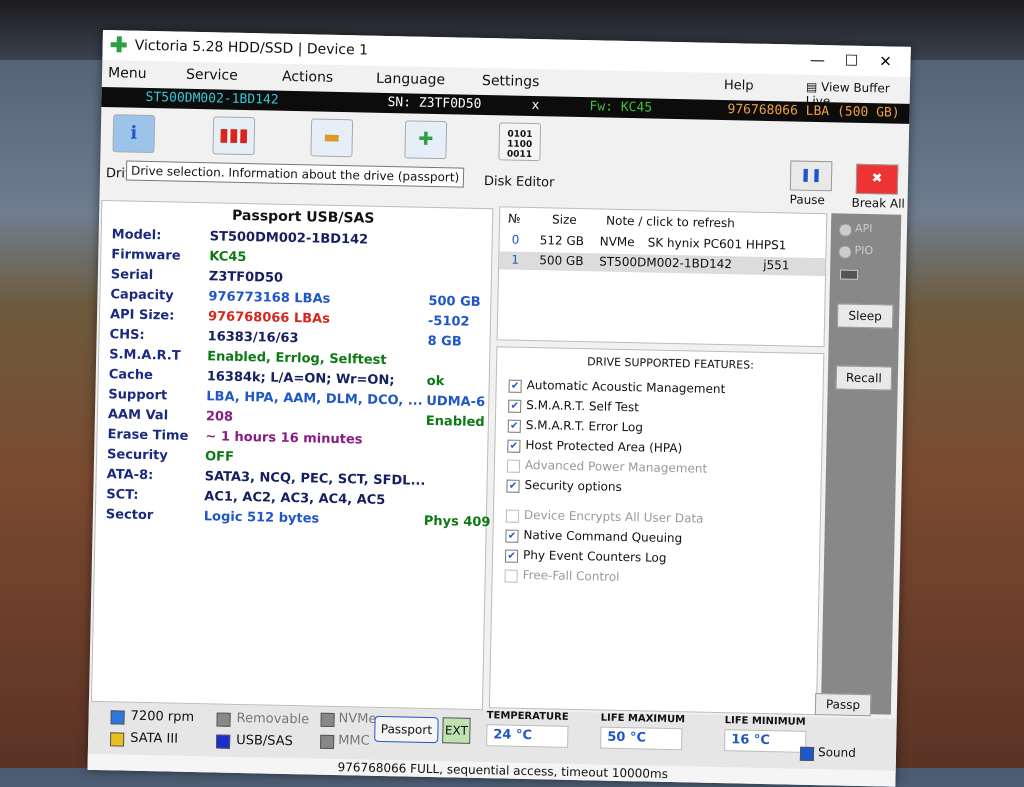  Describe the element at coordinates (858, 465) in the screenshot. I see `right-control-panel: API PIO Sleep Recall Passp` at that location.